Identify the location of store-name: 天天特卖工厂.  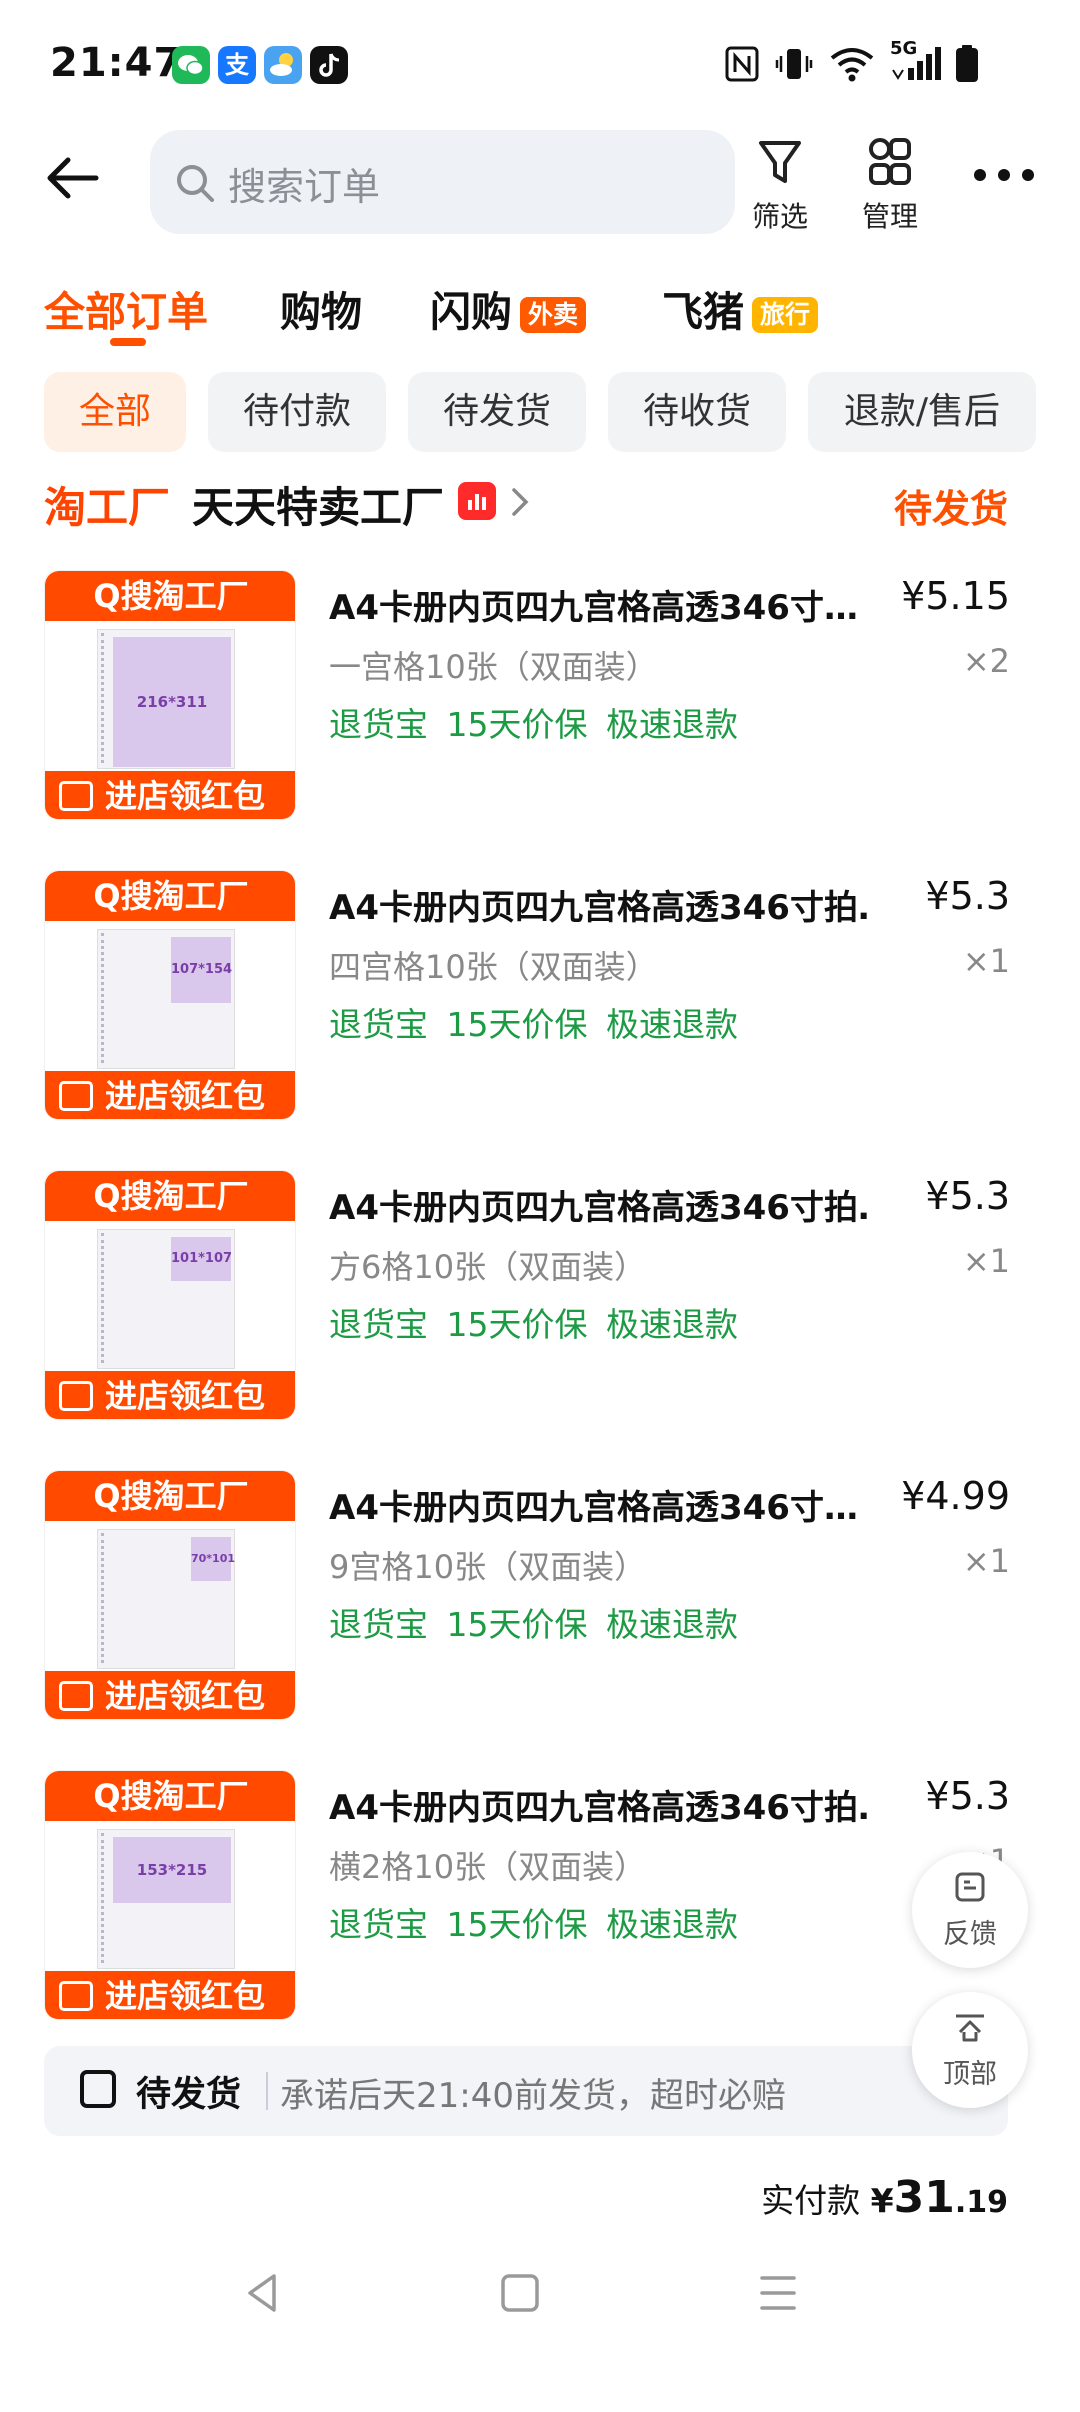
(318, 504).